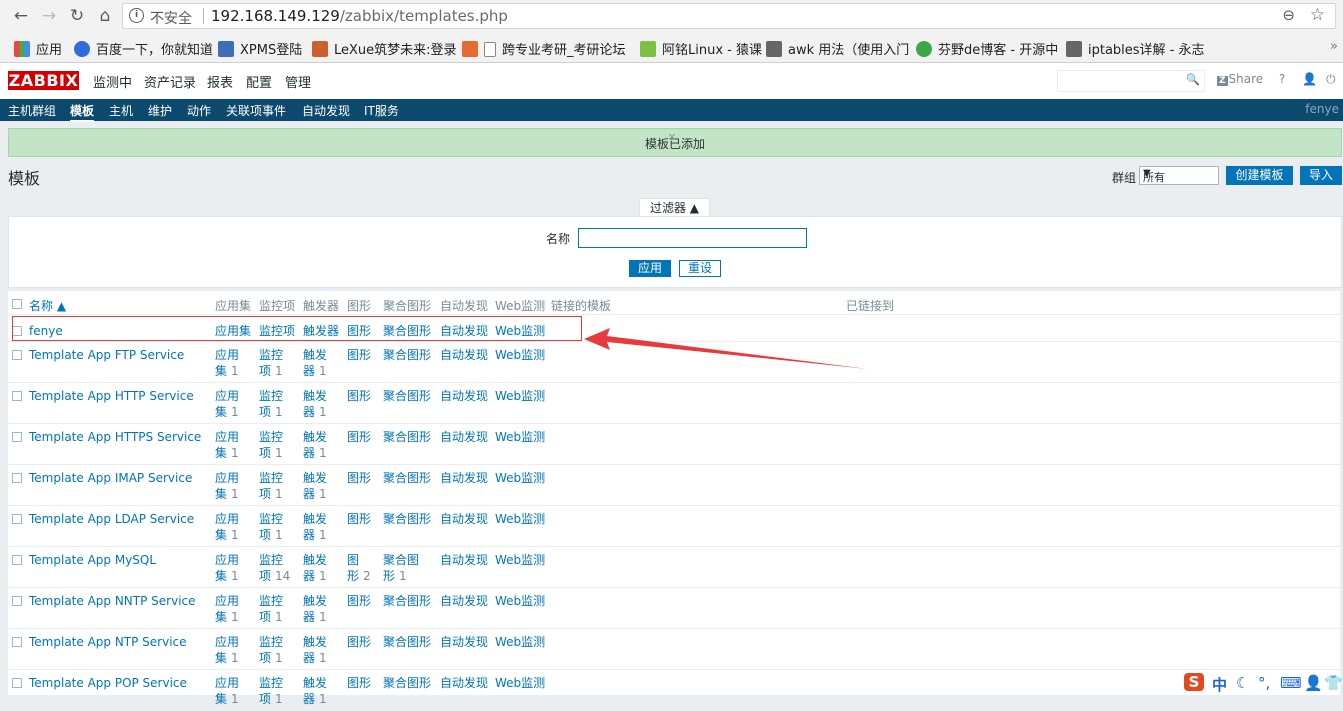 The width and height of the screenshot is (1343, 711). I want to click on bookmark-apps: 应用, so click(38, 48).